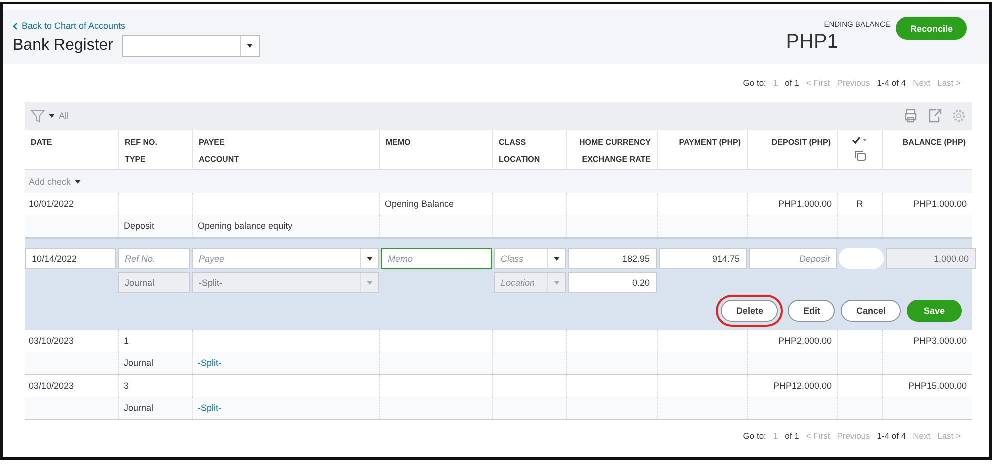  I want to click on column-header: PAYMENT (PHP), so click(710, 142).